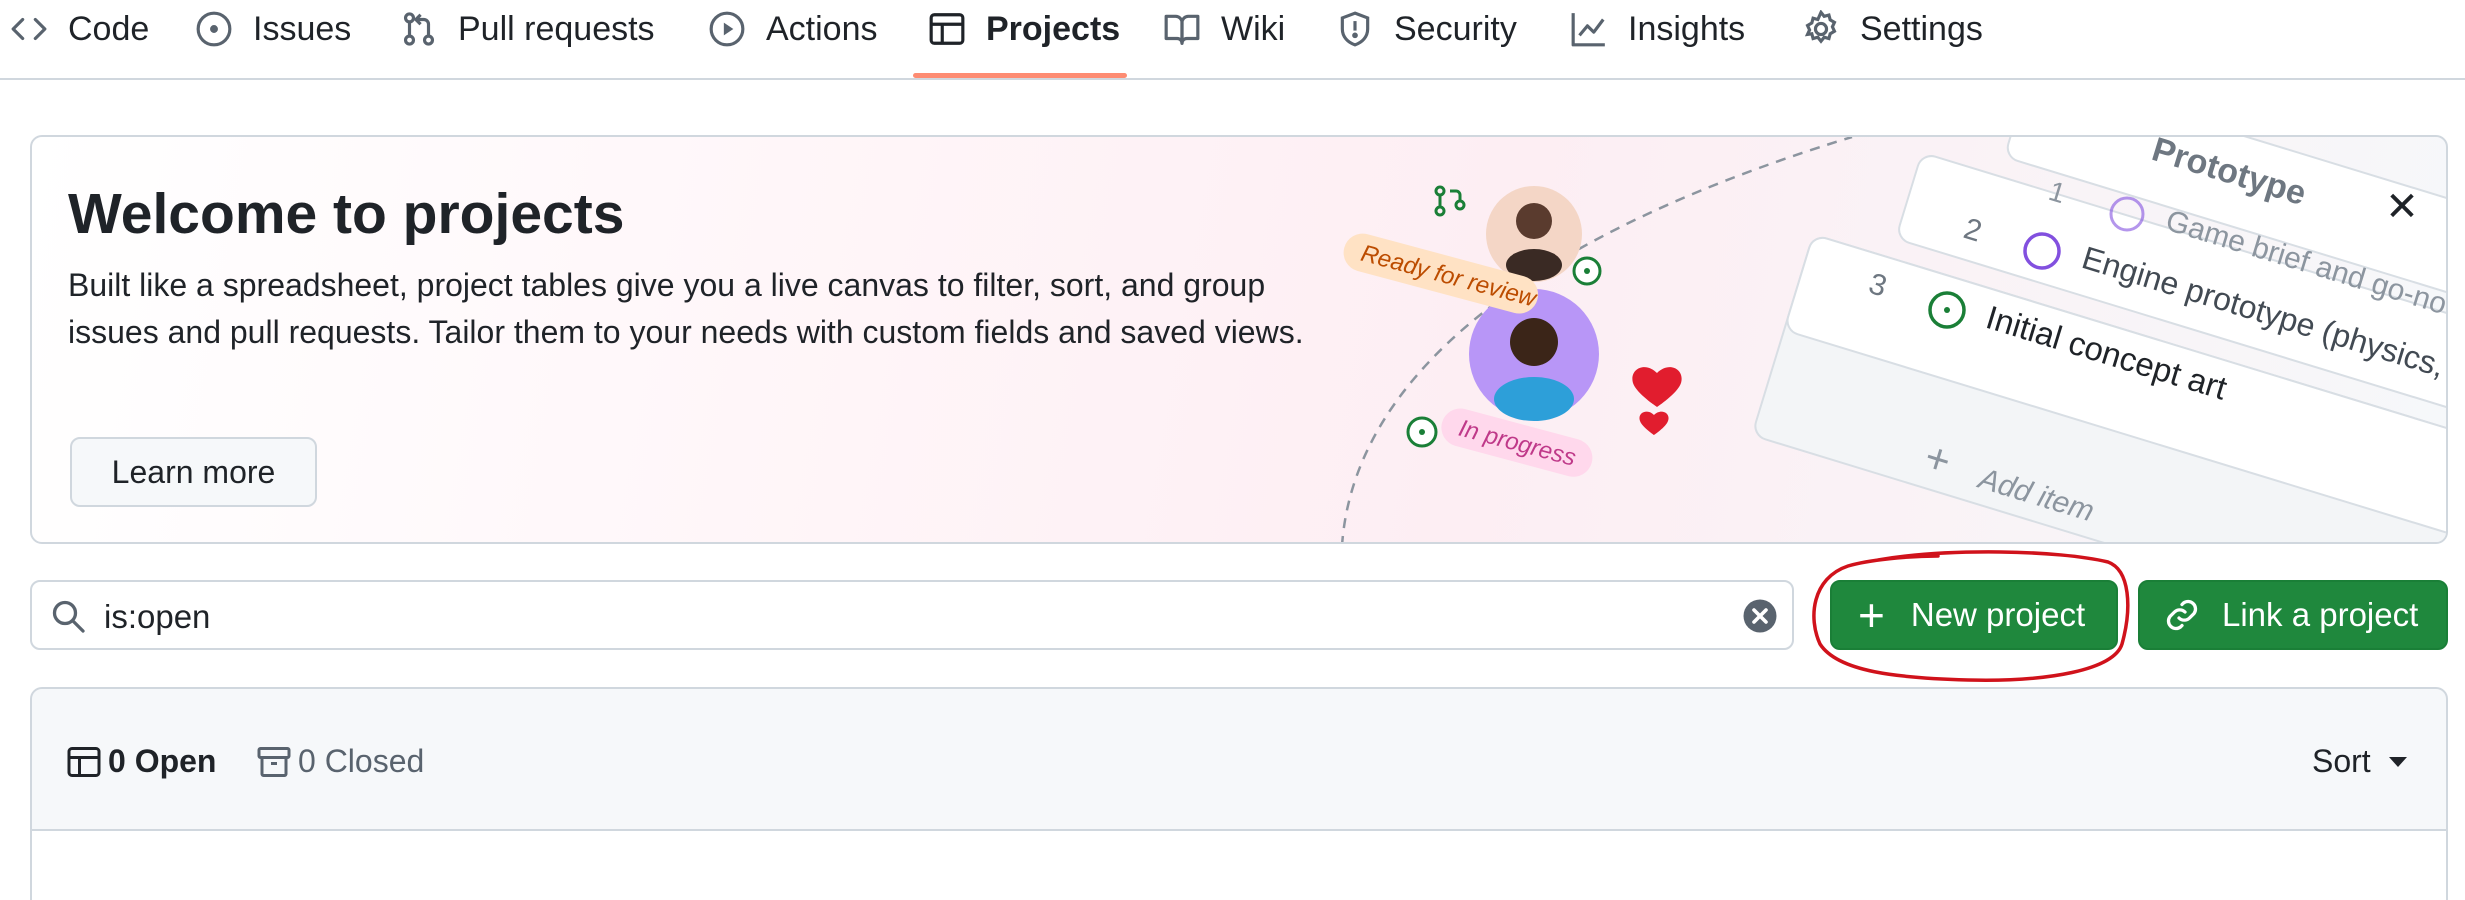 This screenshot has width=2465, height=900. I want to click on banner-title: Welcome to projects, so click(346, 214).